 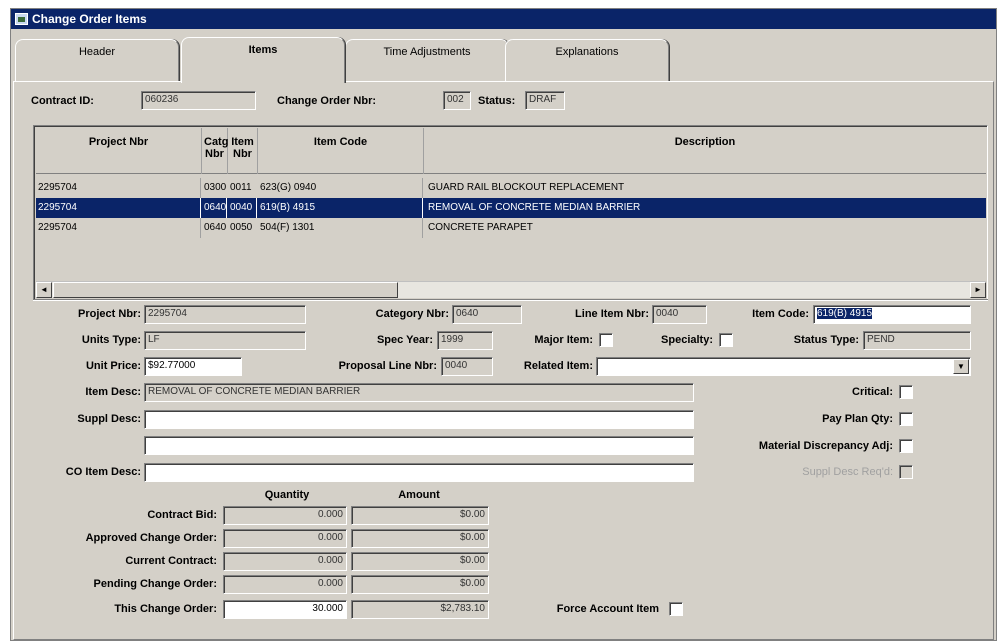 I want to click on pending-change-order-qty: 0.000, so click(x=285, y=584).